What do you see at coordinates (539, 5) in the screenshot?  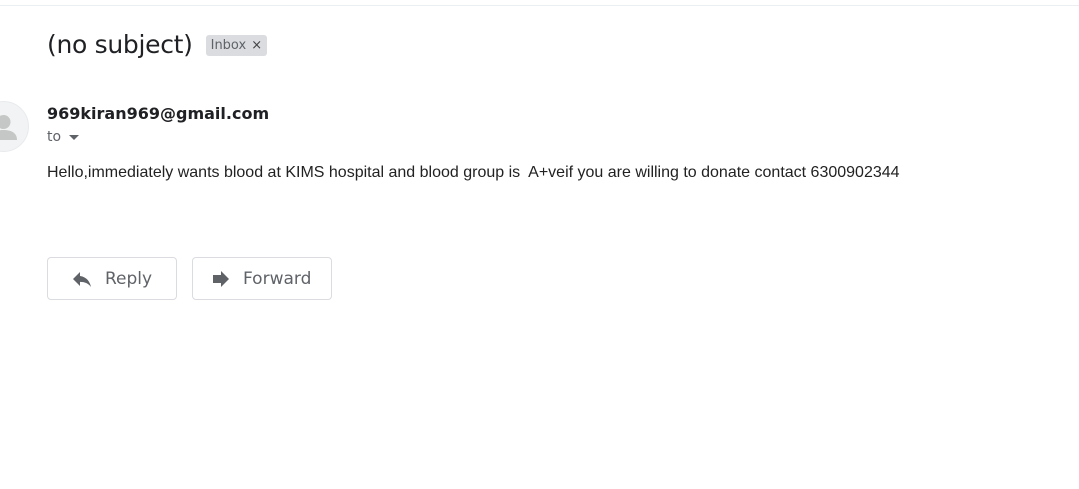 I see `top-divider` at bounding box center [539, 5].